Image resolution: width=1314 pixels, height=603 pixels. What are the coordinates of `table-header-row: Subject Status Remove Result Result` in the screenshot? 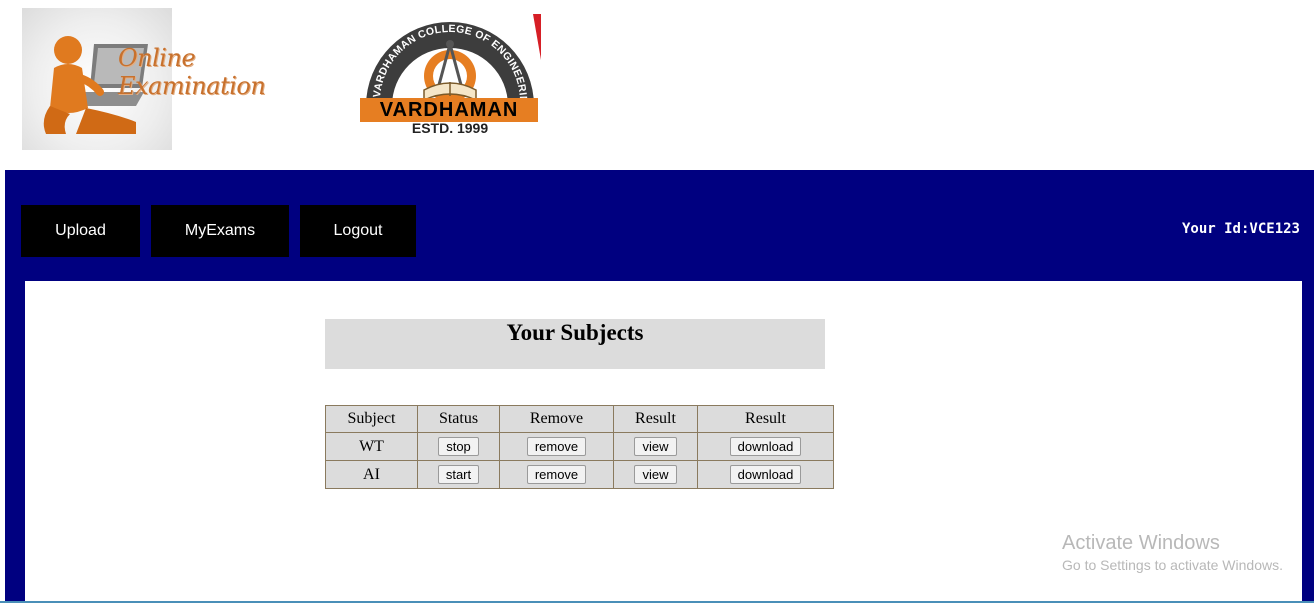 It's located at (579, 419).